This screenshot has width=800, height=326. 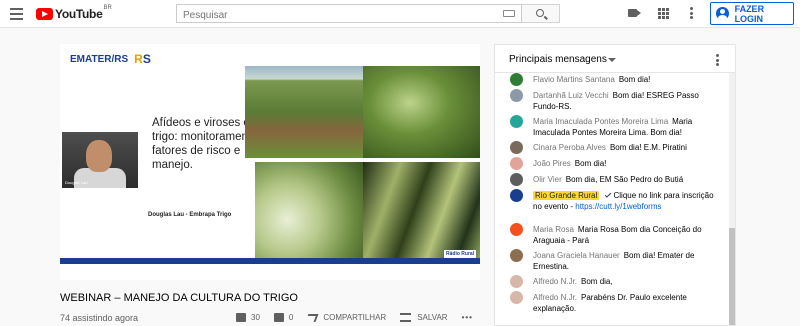 I want to click on chat-message: Alfredo N.Jr. Bom dia,, so click(x=610, y=281).